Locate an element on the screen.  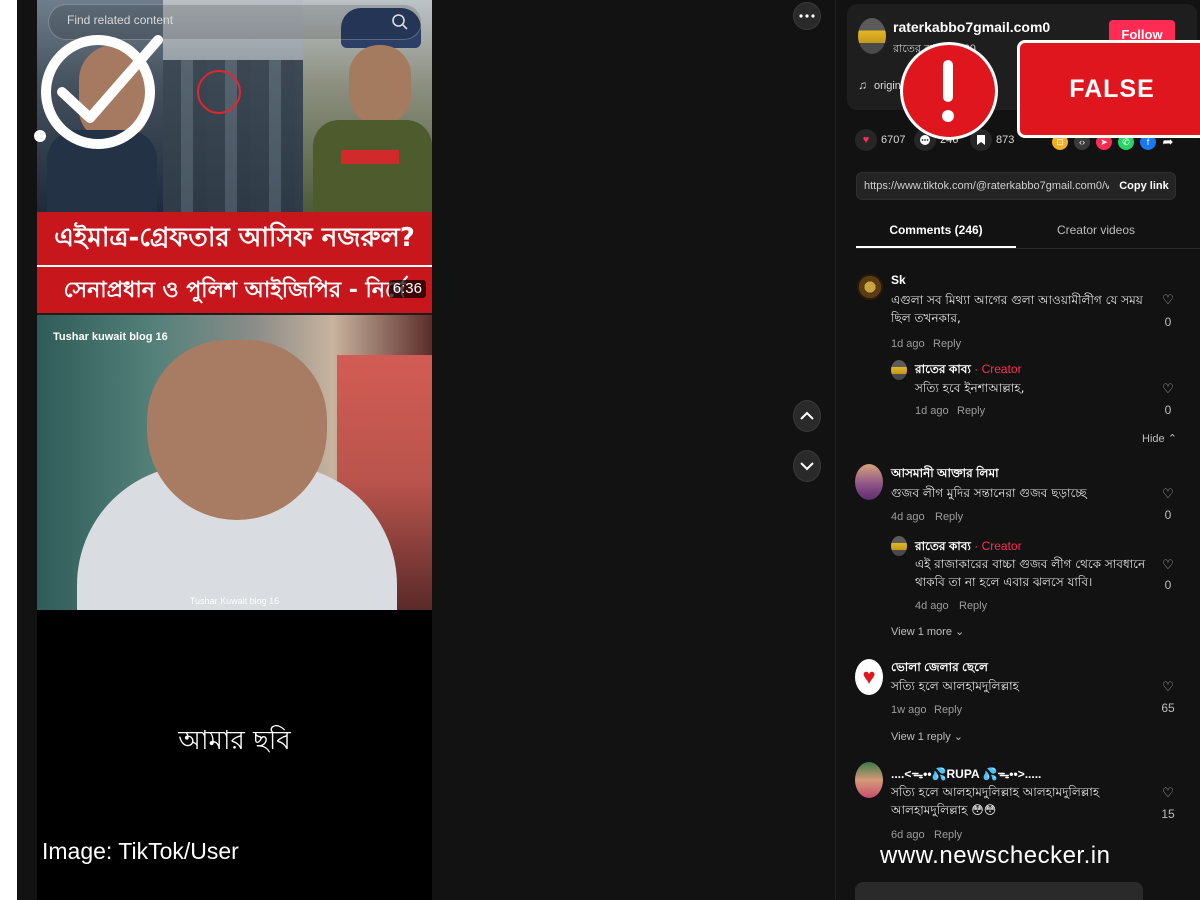
reply-time: 1d ago is located at coordinates (932, 411).